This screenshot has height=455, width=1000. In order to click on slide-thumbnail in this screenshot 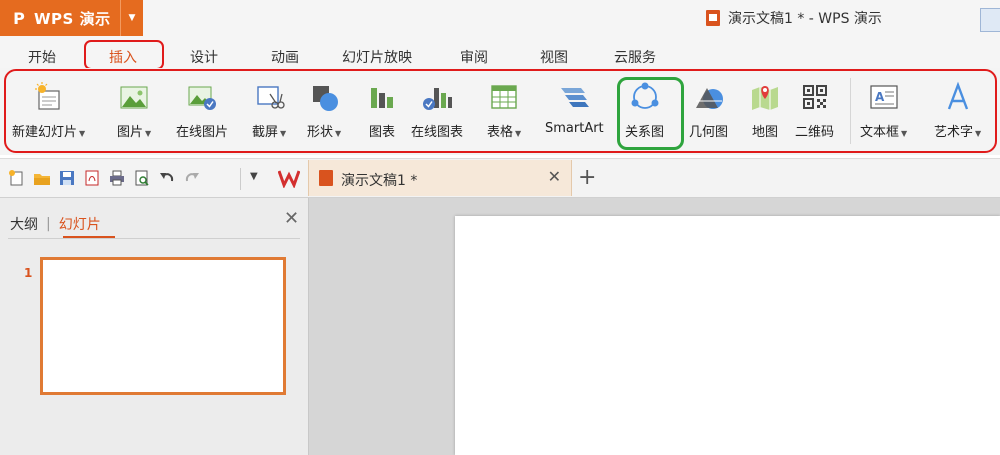, I will do `click(163, 326)`.